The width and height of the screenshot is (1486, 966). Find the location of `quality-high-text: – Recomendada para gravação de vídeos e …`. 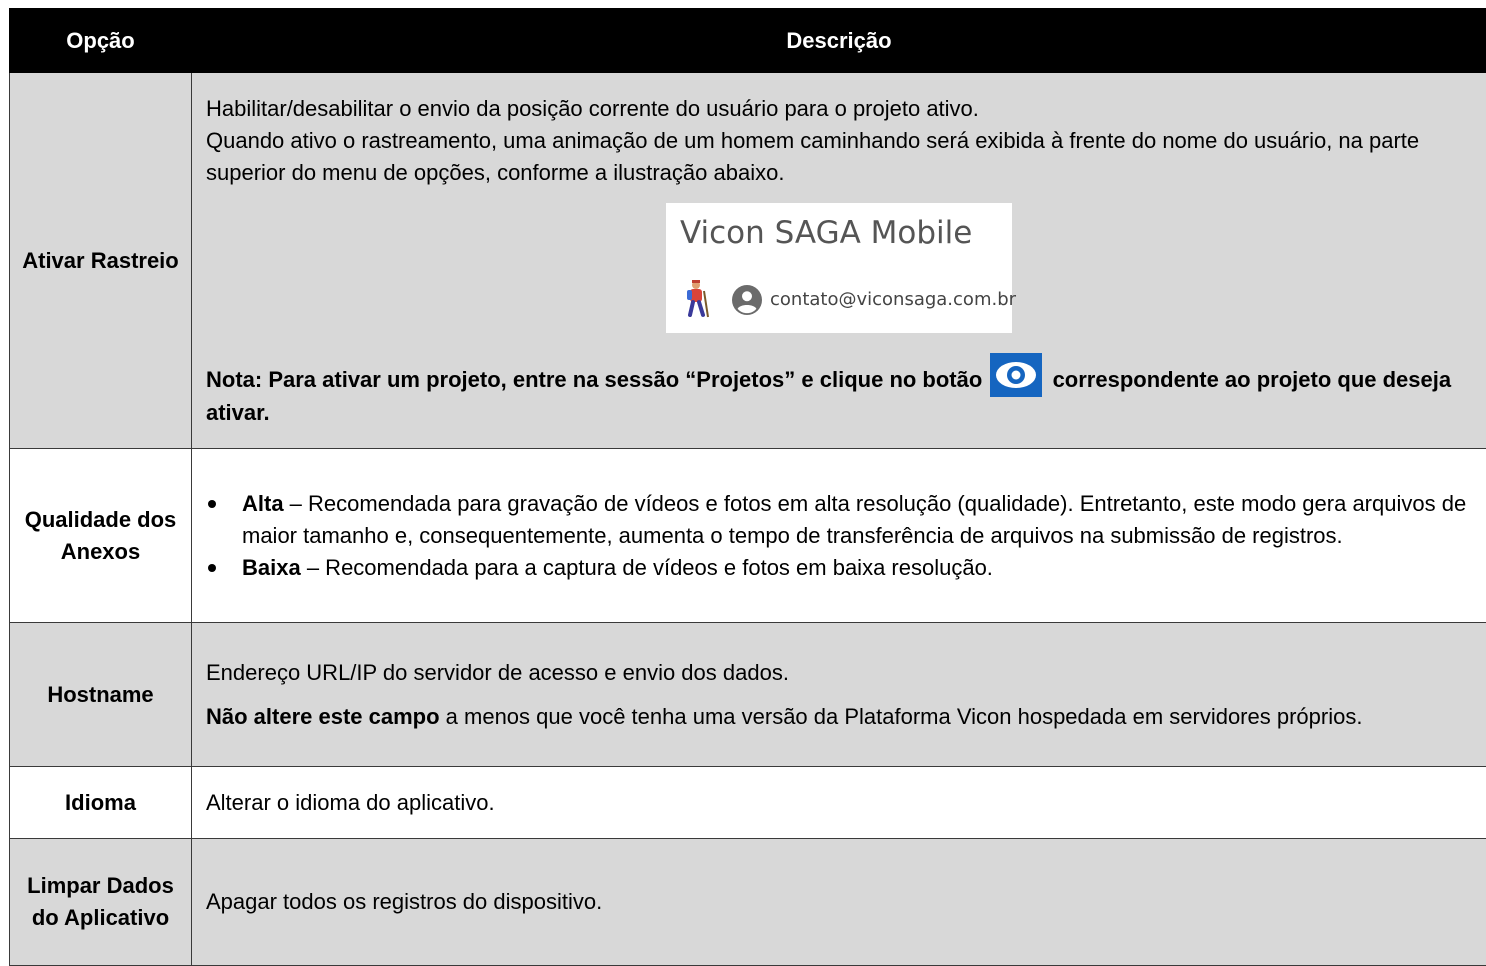

quality-high-text: – Recomendada para gravação de vídeos e … is located at coordinates (854, 519).